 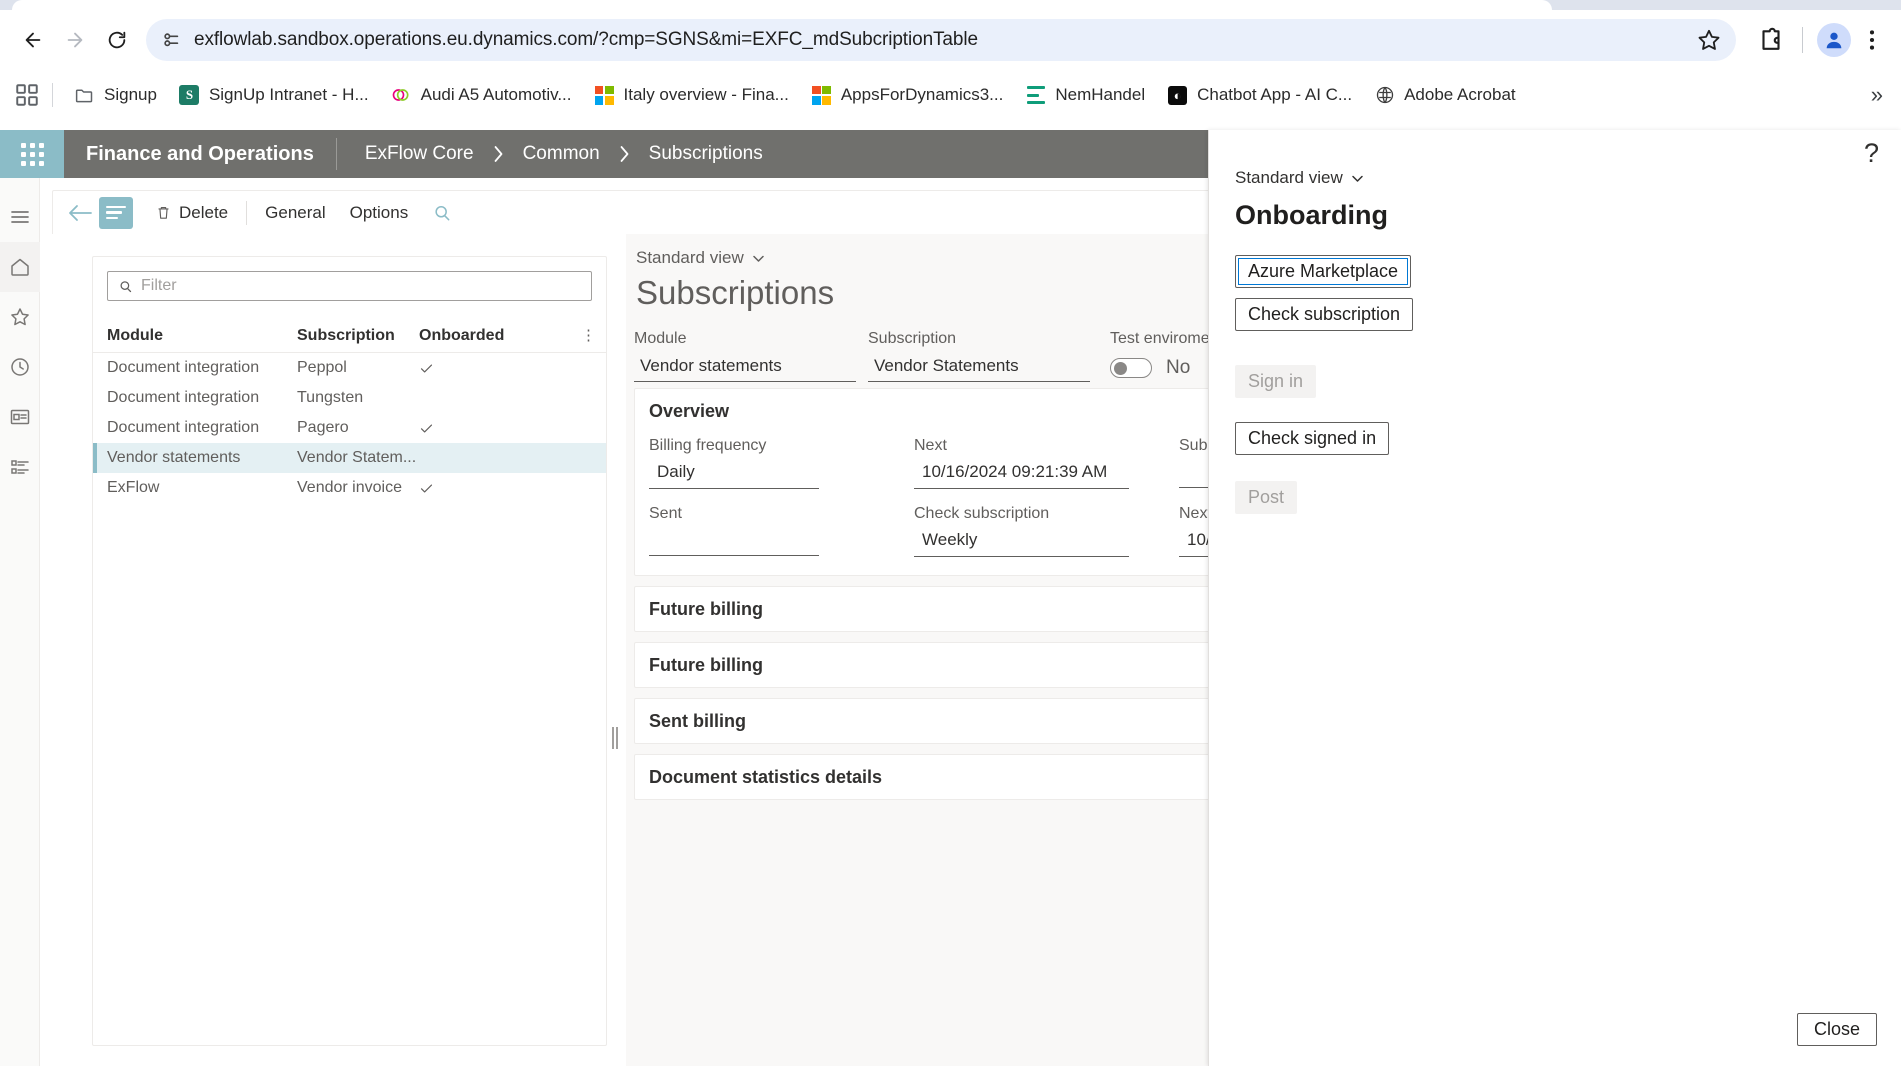 What do you see at coordinates (295, 213) in the screenshot?
I see `tab-general: General` at bounding box center [295, 213].